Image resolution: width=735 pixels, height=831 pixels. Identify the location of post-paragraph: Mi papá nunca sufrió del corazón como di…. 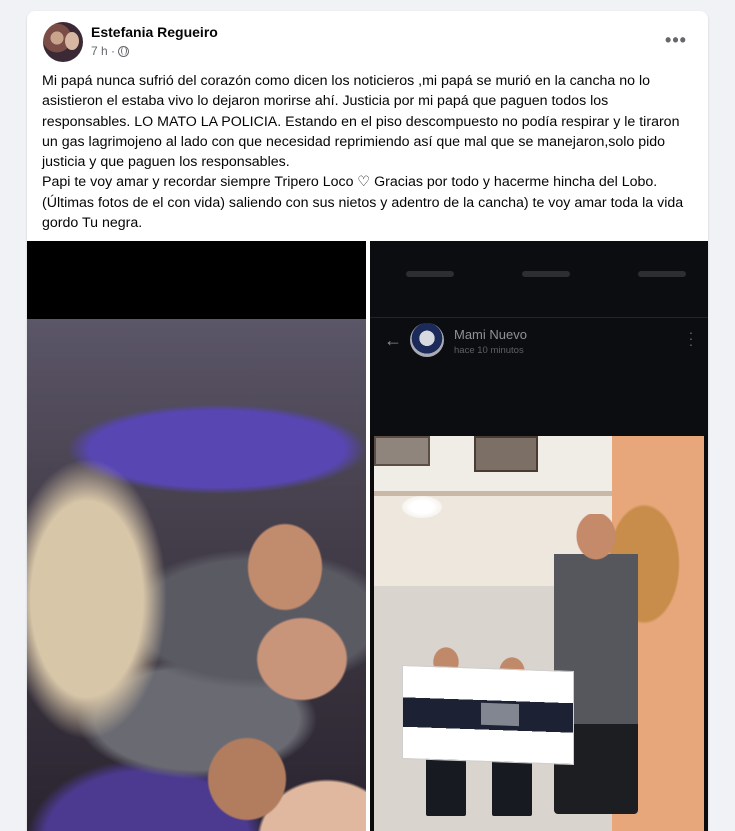
(361, 122).